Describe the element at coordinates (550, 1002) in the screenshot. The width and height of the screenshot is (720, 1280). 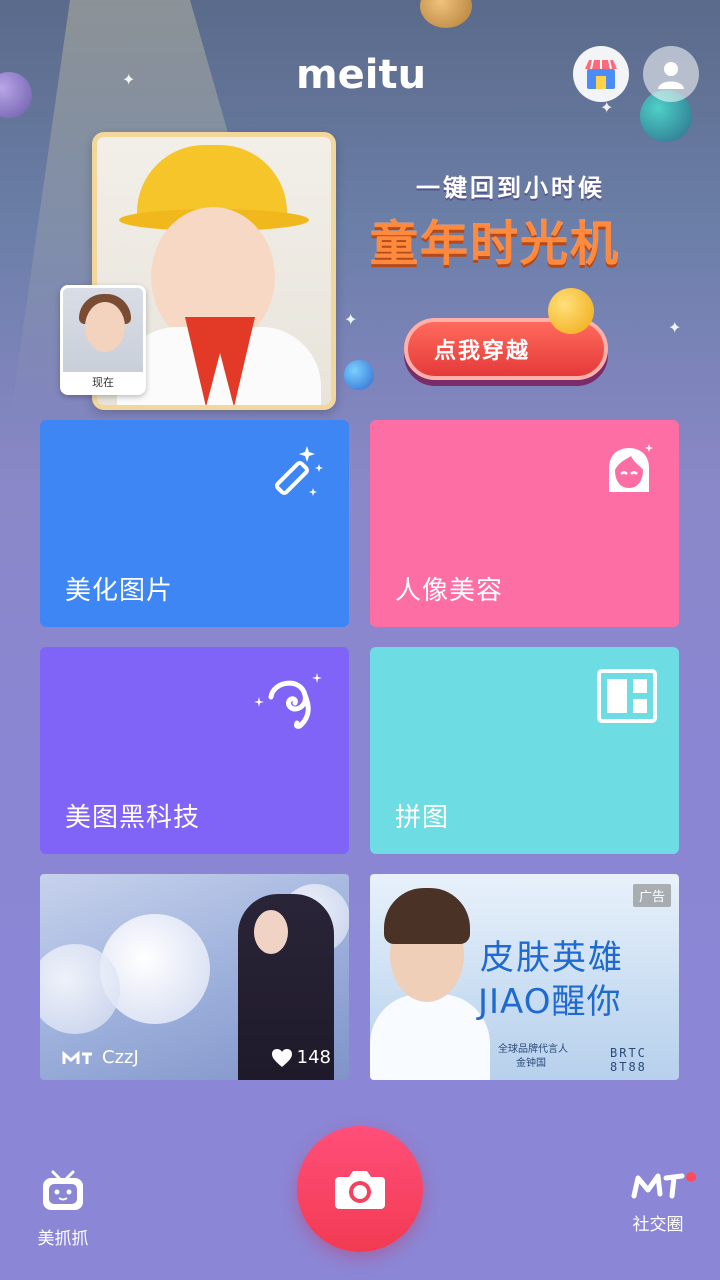
I see `ad-headline-2: JIAO醒你` at that location.